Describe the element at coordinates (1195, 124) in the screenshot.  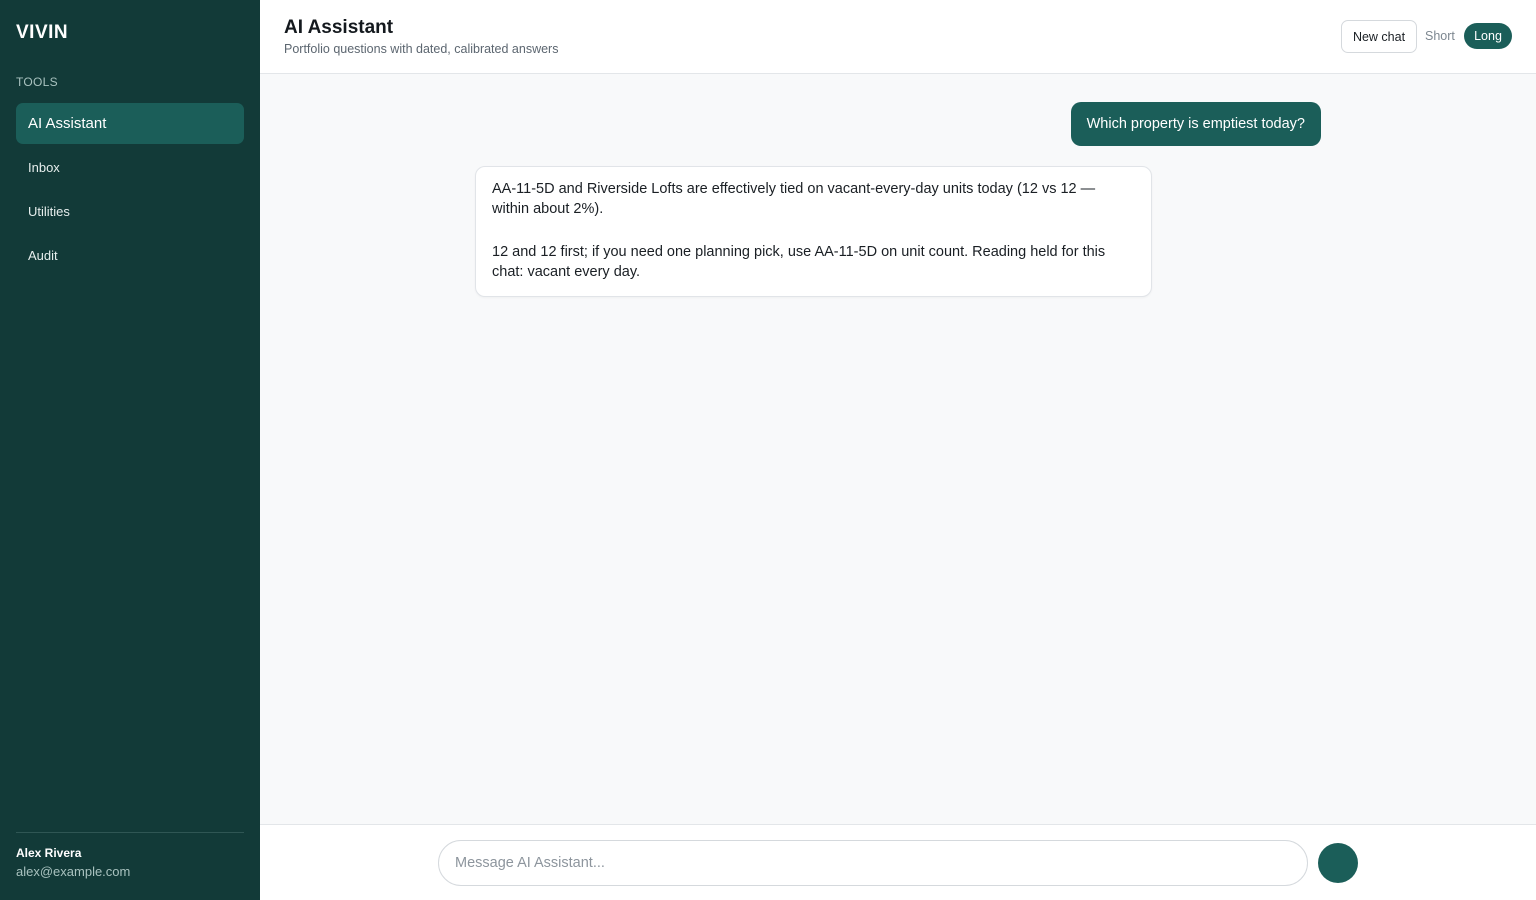
I see `user-message: Which property is emptiest today?` at that location.